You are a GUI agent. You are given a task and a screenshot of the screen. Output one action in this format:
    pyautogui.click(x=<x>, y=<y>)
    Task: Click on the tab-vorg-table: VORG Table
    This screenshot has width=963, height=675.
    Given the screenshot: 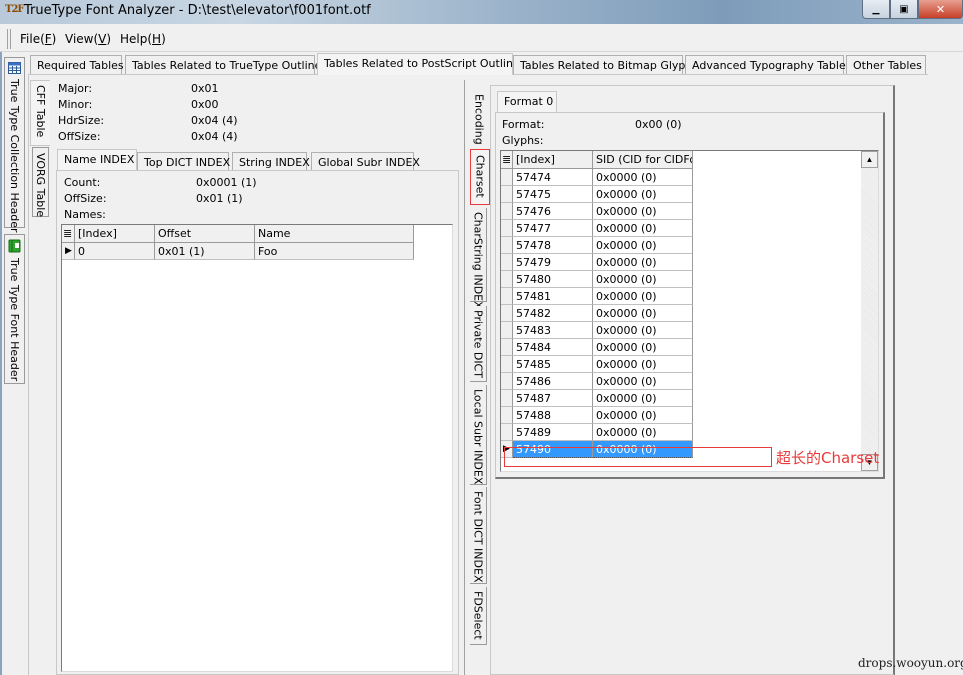 What is the action you would take?
    pyautogui.click(x=40, y=182)
    